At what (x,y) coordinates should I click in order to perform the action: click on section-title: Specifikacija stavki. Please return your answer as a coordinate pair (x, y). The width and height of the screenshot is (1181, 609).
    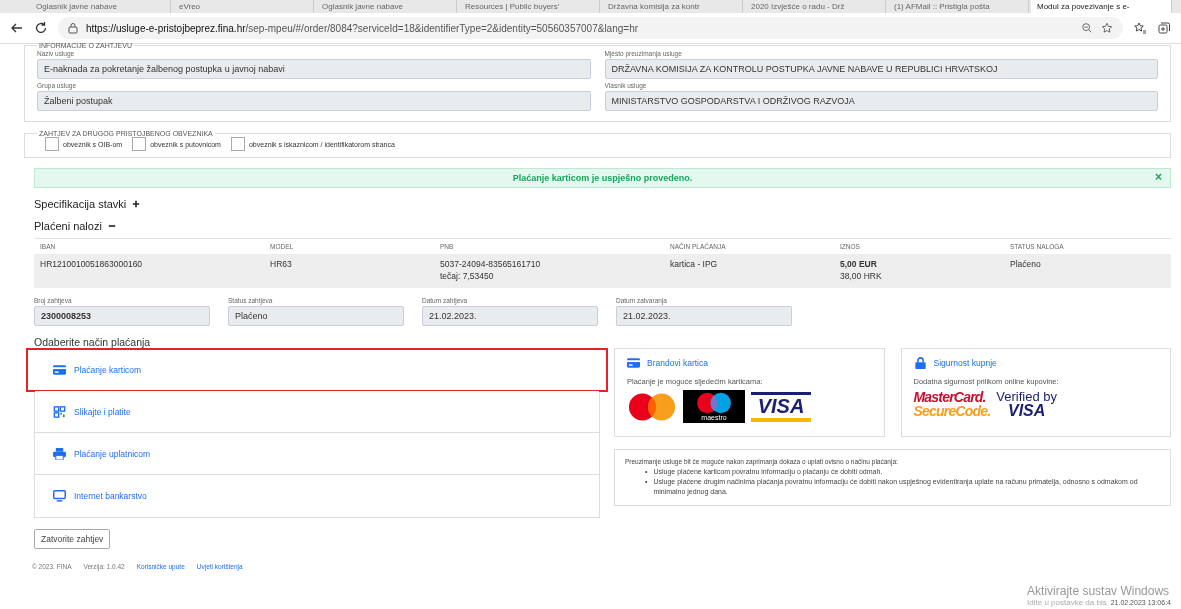
    Looking at the image, I should click on (80, 204).